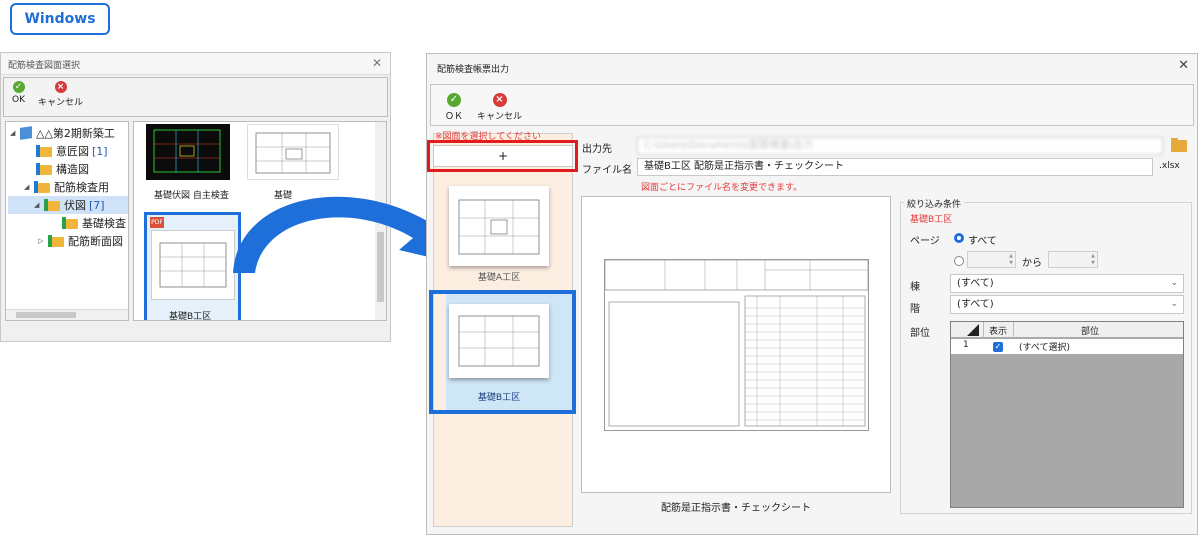  I want to click on page-thumbnail, so click(499, 226).